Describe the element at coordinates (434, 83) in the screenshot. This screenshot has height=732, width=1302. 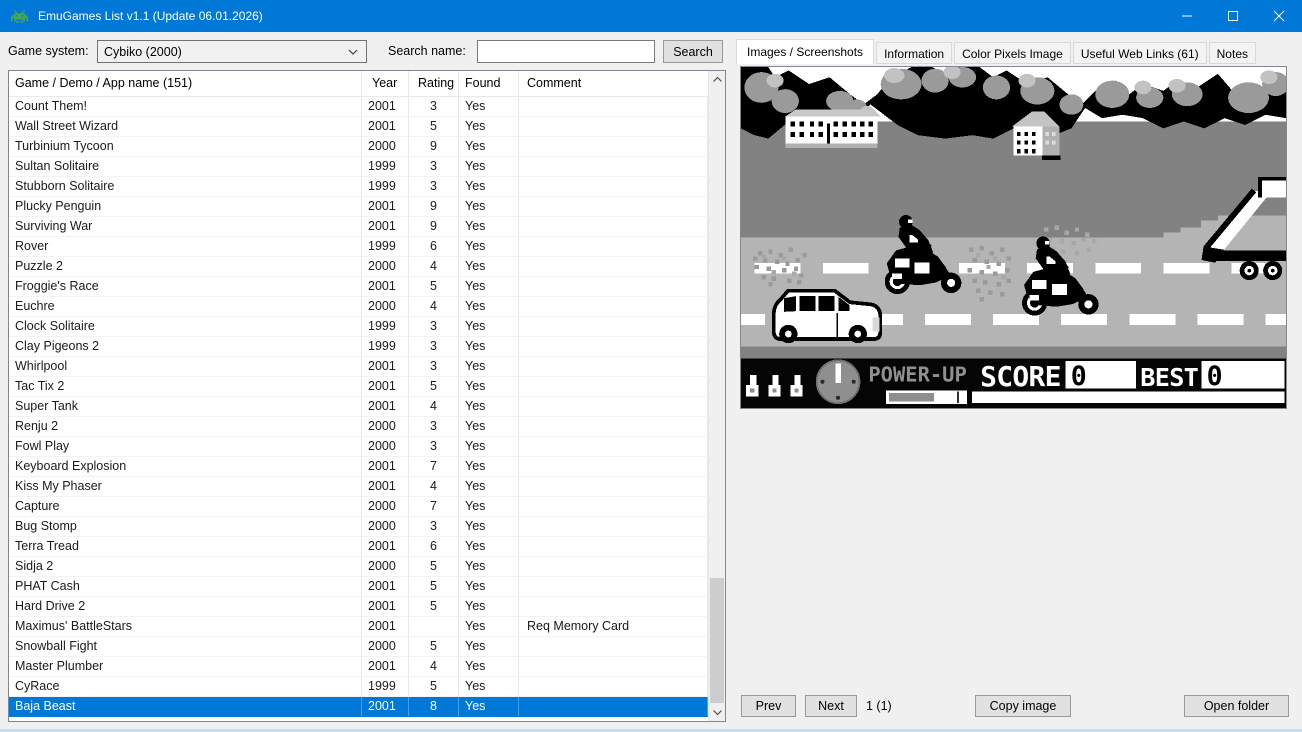
I see `column-header-rating: Rating` at that location.